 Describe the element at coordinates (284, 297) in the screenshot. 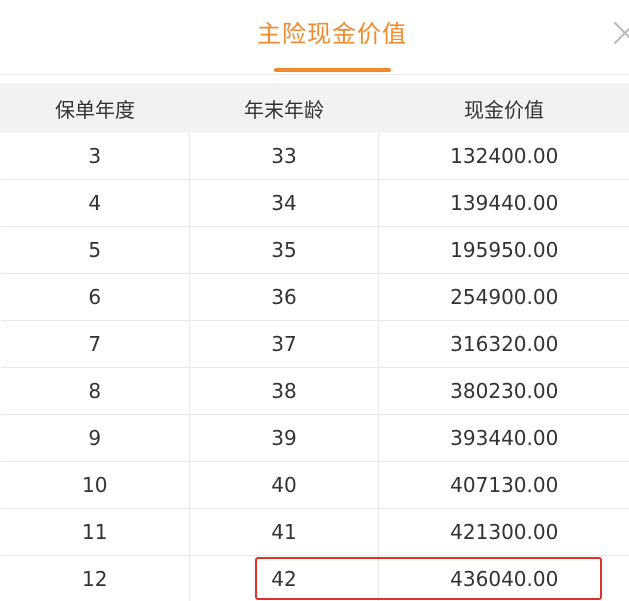

I see `age-cell: 36` at that location.